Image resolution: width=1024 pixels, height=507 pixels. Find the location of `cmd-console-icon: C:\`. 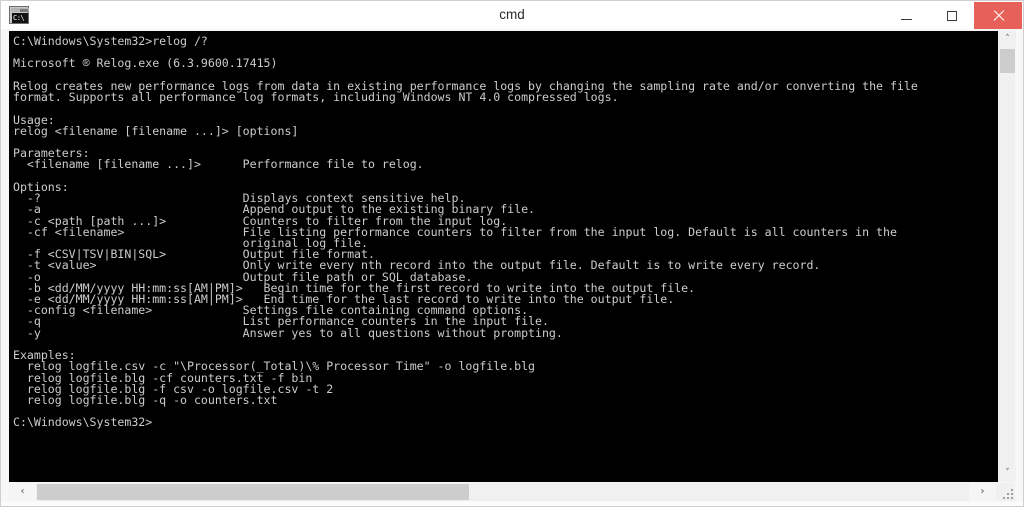

cmd-console-icon: C:\ is located at coordinates (19, 15).